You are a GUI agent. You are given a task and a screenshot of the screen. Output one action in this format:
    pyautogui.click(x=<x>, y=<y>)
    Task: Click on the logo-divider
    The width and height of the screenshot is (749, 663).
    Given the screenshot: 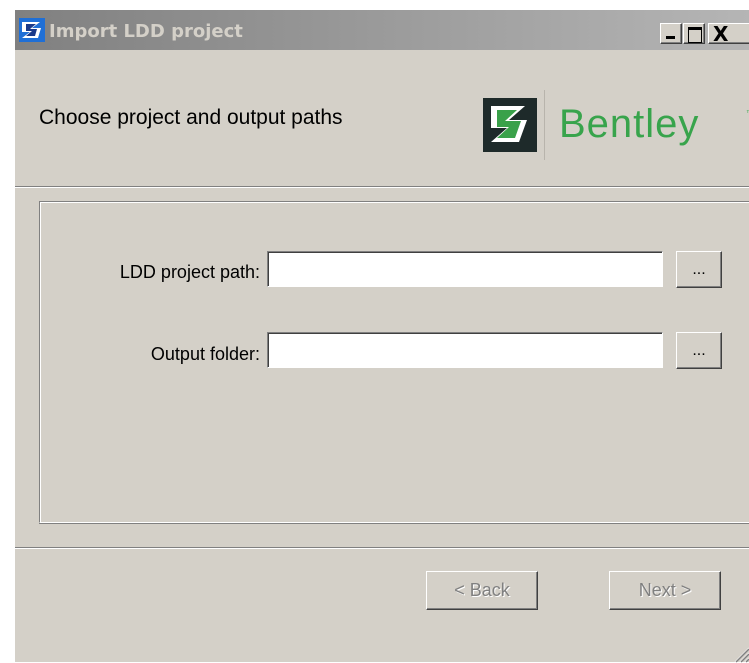 What is the action you would take?
    pyautogui.click(x=544, y=125)
    